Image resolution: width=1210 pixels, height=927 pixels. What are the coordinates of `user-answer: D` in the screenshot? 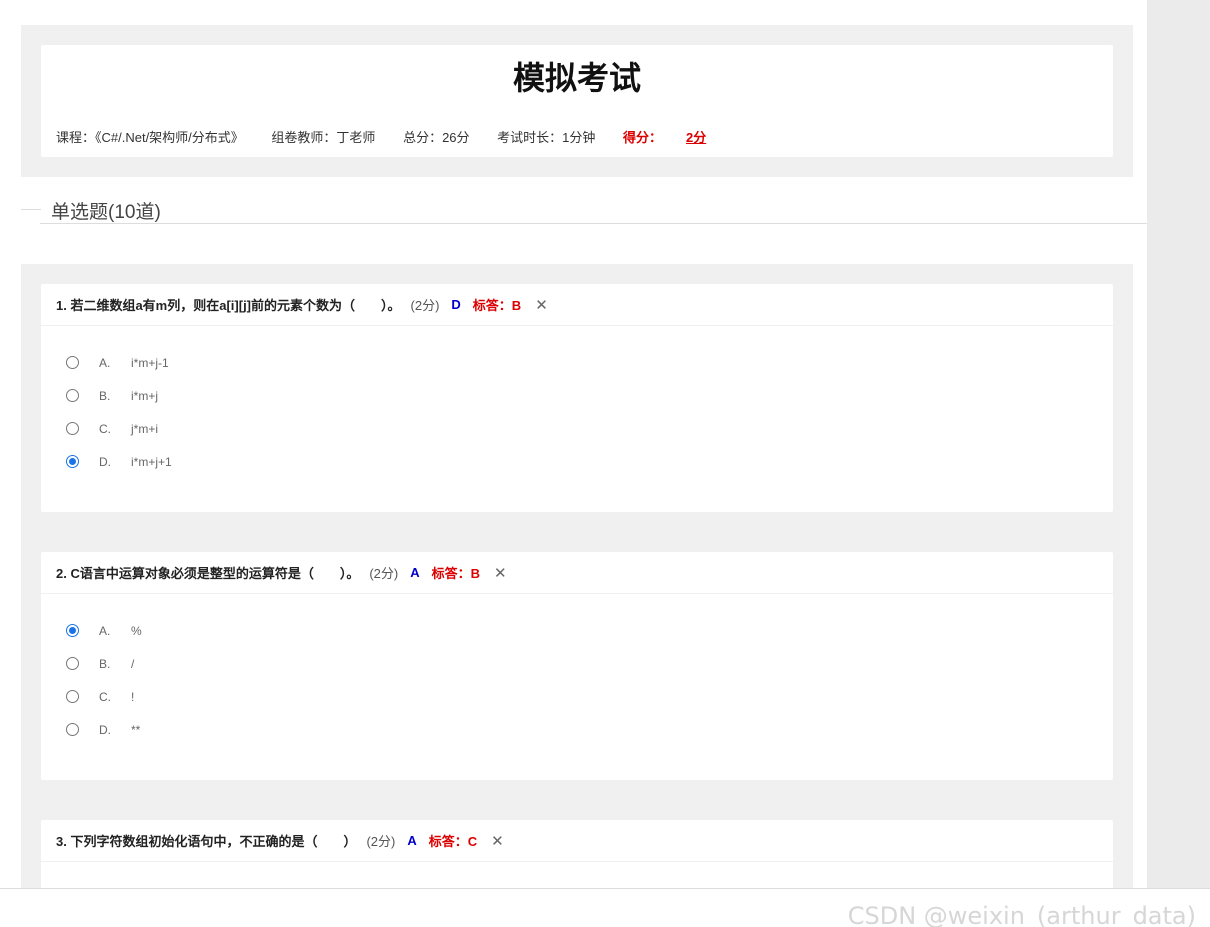 It's located at (456, 304).